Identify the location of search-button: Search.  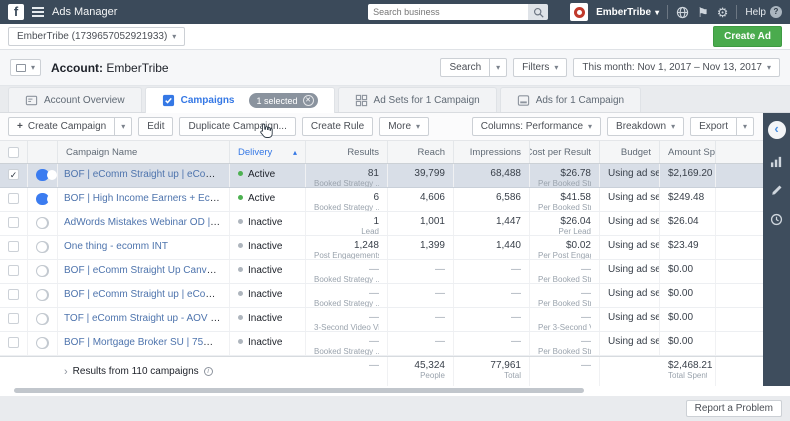
(465, 67).